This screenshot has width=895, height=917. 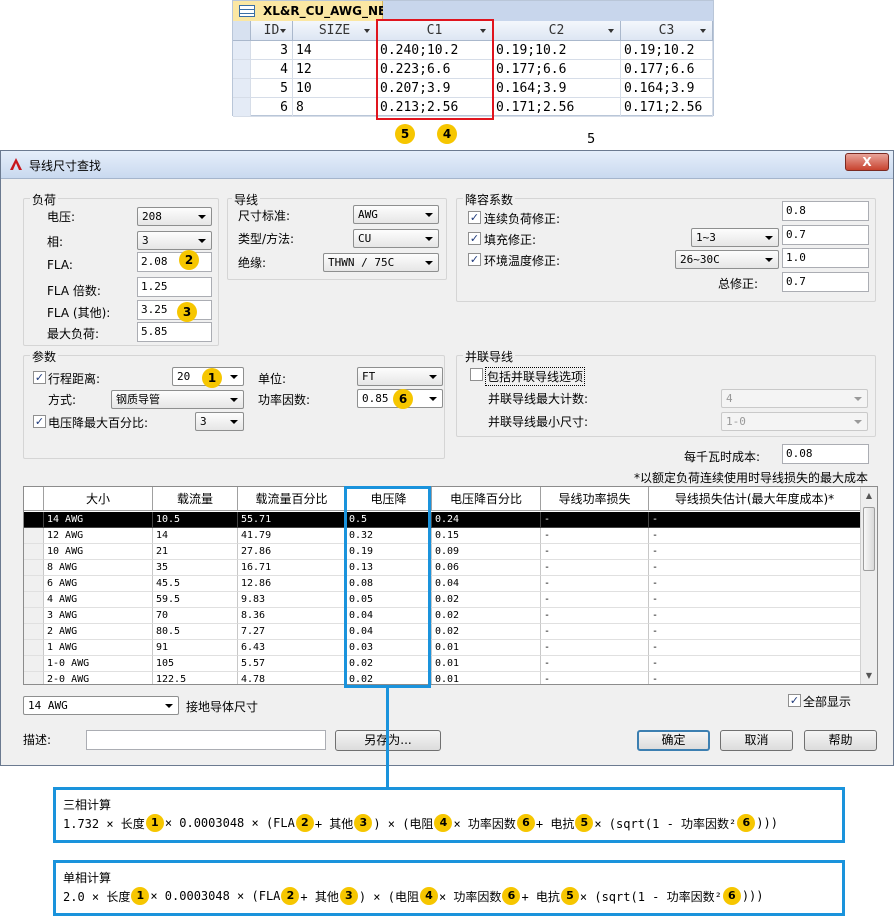 I want to click on insulation-label: 绝缘:, so click(x=252, y=263).